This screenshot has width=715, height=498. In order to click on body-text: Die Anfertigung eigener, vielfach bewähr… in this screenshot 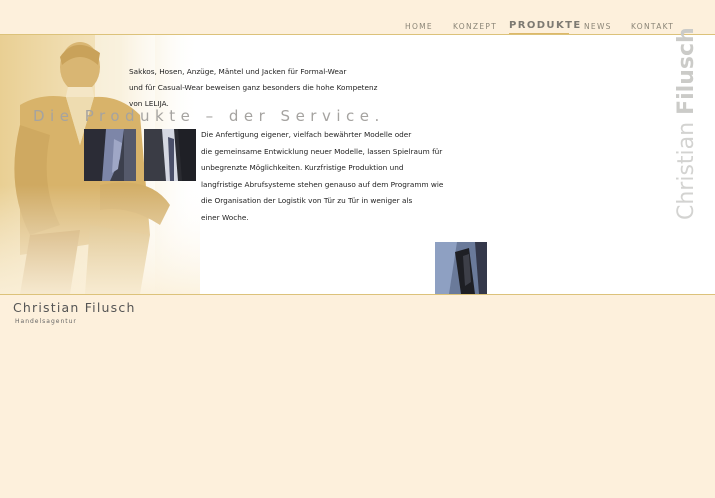, I will do `click(326, 176)`.